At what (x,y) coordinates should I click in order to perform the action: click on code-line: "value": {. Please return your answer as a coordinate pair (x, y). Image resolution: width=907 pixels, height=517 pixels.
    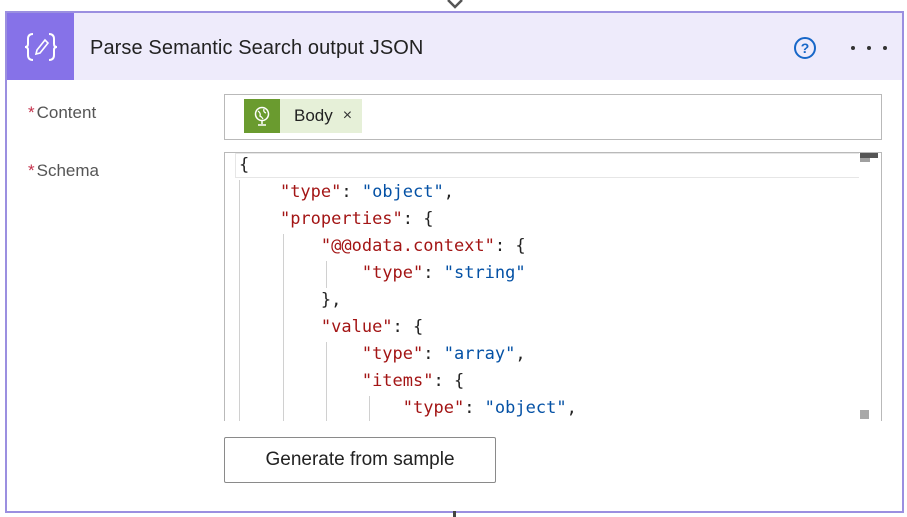
    Looking at the image, I should click on (331, 327).